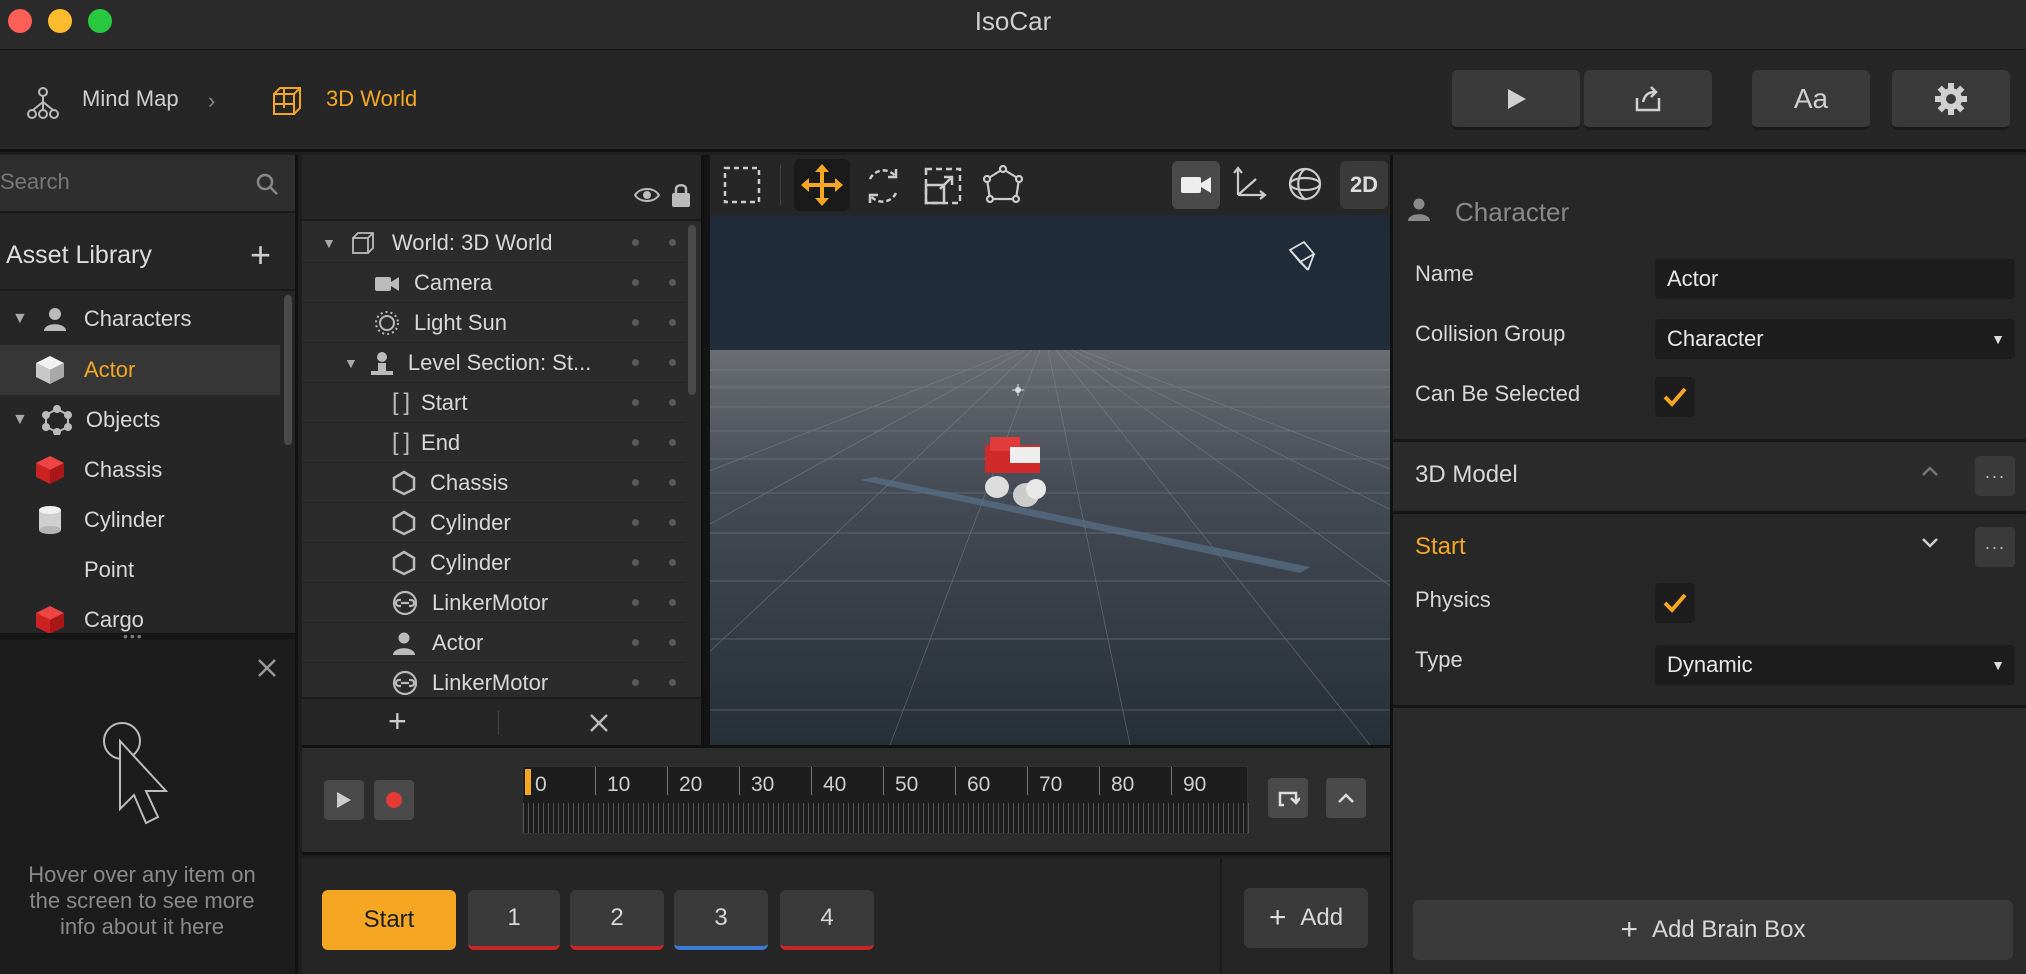 This screenshot has height=974, width=2026. I want to click on collapse-3d-model-button, so click(1930, 471).